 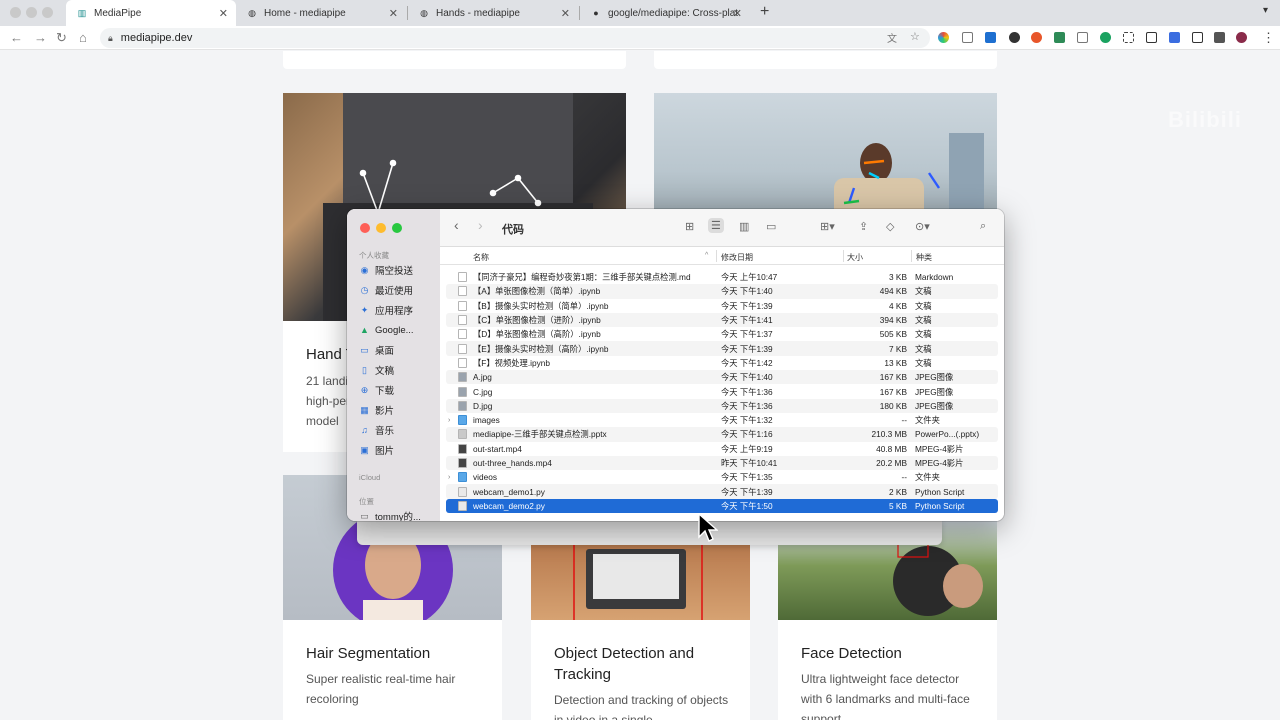 What do you see at coordinates (1265, 10) in the screenshot?
I see `tab-search-icon: ▾` at bounding box center [1265, 10].